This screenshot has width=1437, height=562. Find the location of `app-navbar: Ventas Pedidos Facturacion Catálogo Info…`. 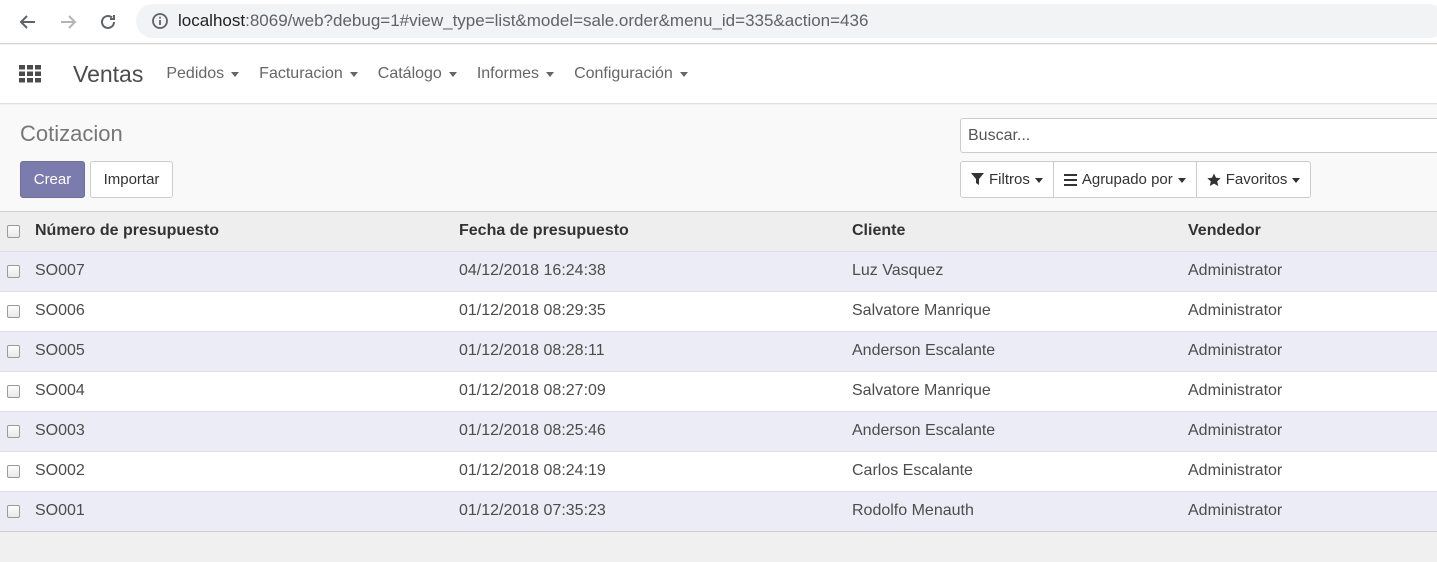

app-navbar: Ventas Pedidos Facturacion Catálogo Info… is located at coordinates (718, 74).